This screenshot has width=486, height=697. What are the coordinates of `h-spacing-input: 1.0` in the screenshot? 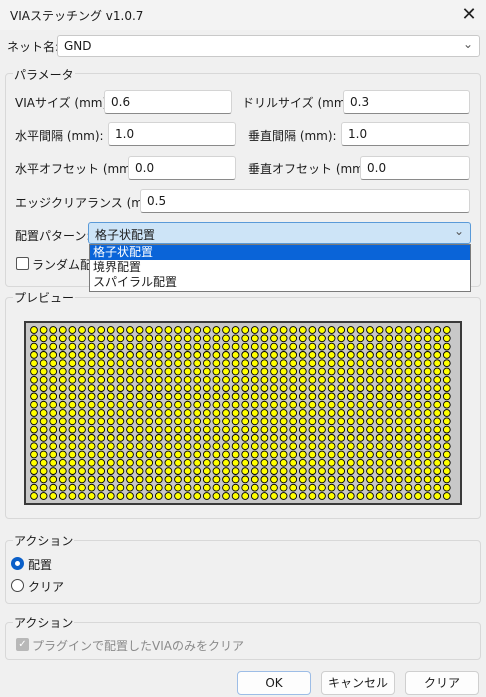 It's located at (172, 134).